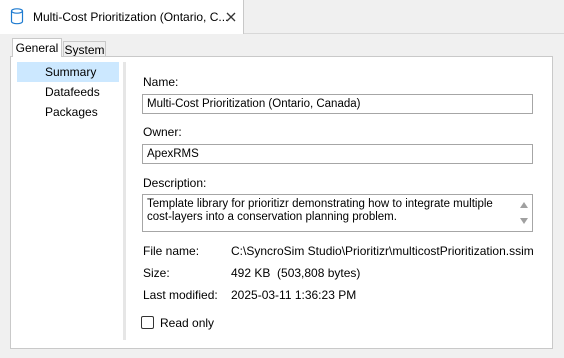 The width and height of the screenshot is (564, 358). I want to click on nav-list: Summary Datafeeds Packages, so click(68, 92).